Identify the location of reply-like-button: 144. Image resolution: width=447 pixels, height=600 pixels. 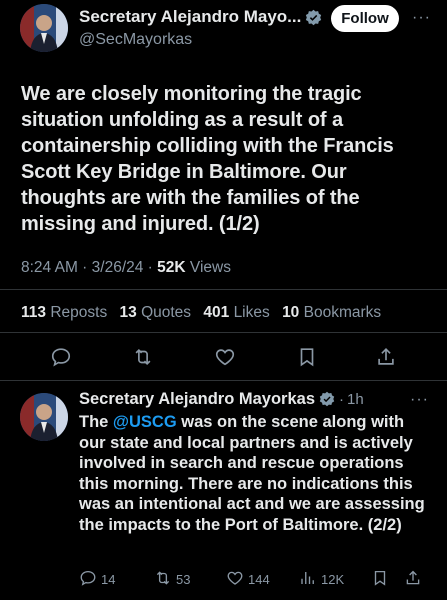
(248, 579).